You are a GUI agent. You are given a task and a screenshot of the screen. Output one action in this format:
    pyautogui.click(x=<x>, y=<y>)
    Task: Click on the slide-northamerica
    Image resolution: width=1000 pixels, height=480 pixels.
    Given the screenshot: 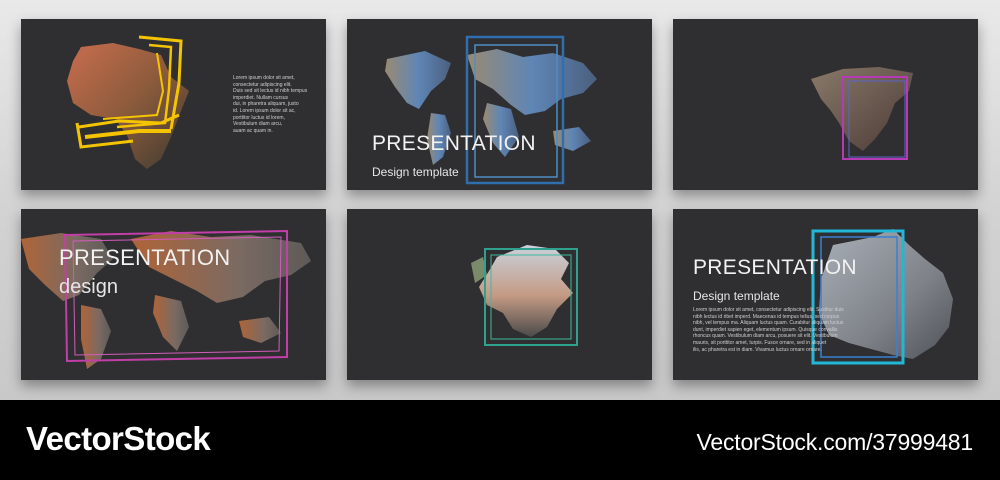 What is the action you would take?
    pyautogui.click(x=825, y=104)
    